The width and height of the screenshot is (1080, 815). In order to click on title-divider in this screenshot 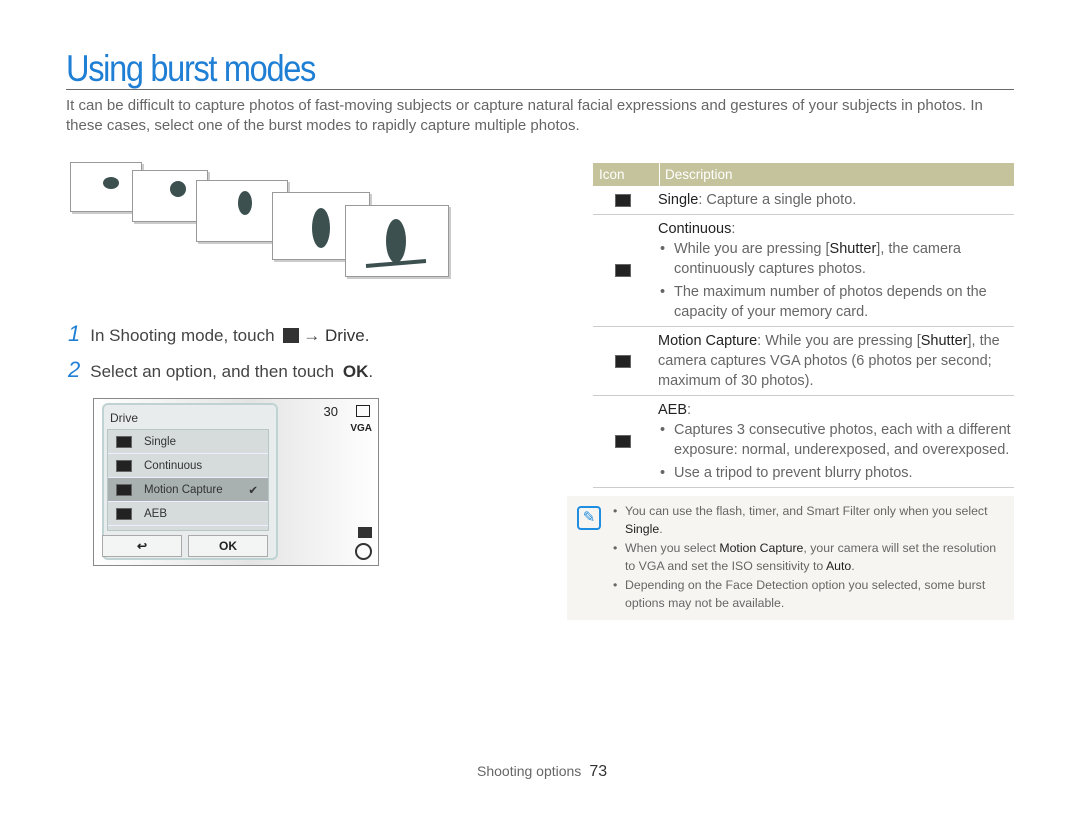, I will do `click(540, 89)`.